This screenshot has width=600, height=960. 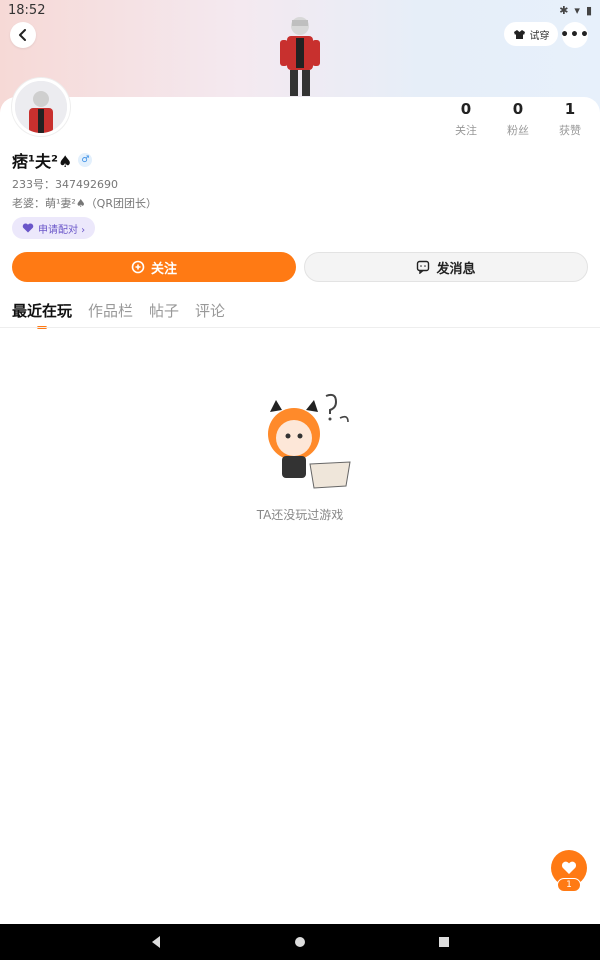 I want to click on system-navigation-bar, so click(x=300, y=942).